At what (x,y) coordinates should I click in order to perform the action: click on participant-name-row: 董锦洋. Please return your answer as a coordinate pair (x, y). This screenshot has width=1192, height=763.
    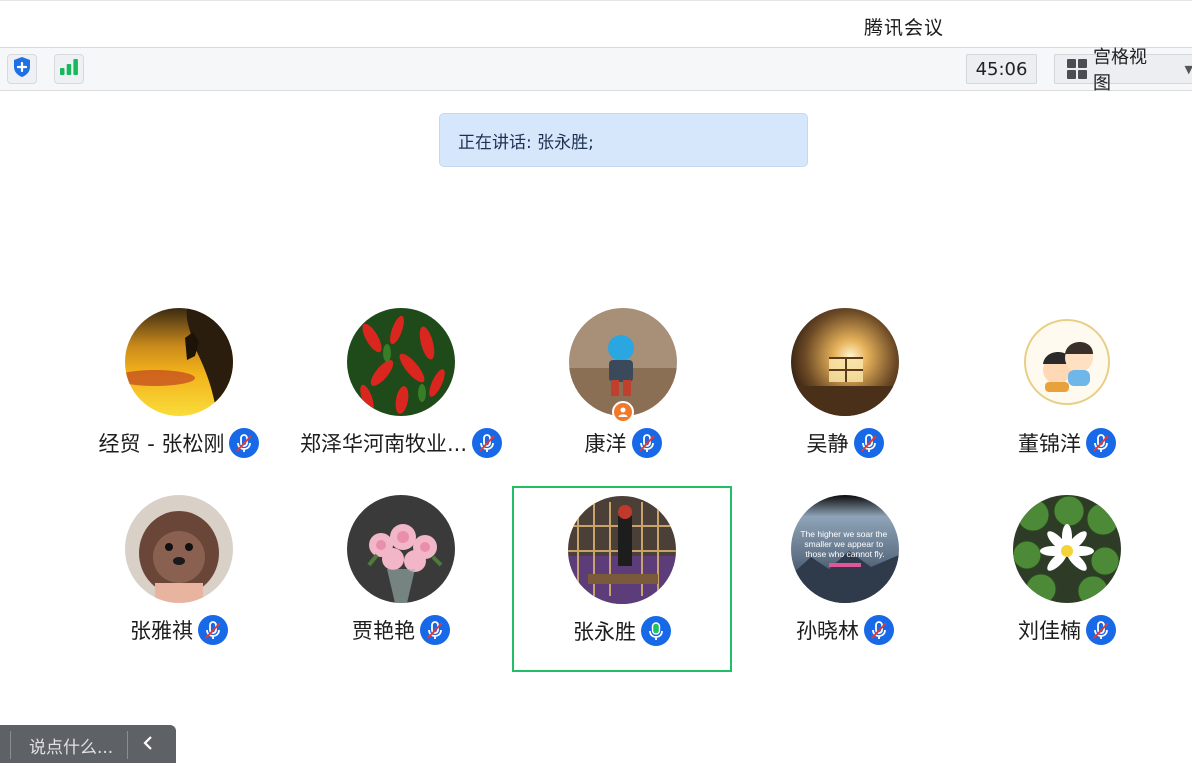
    Looking at the image, I should click on (1067, 443).